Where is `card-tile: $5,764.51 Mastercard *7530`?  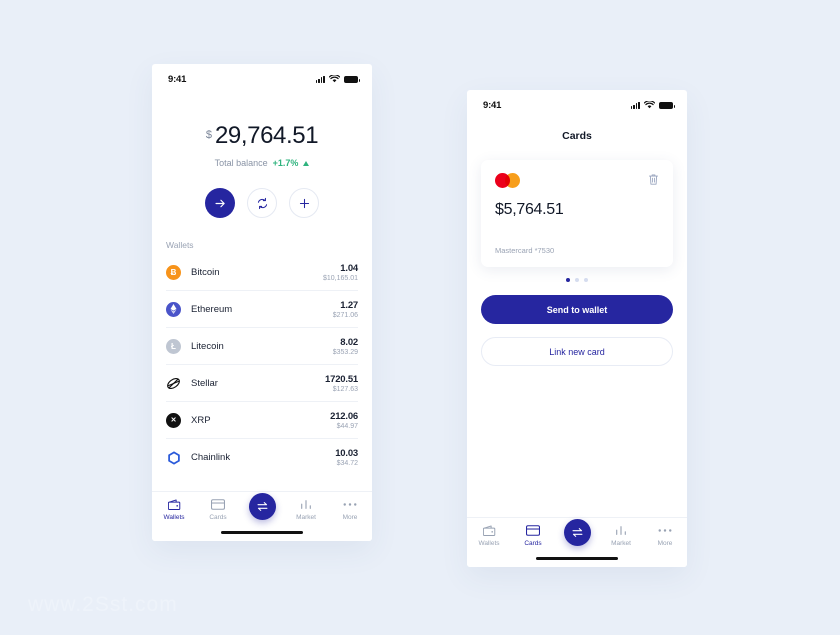 card-tile: $5,764.51 Mastercard *7530 is located at coordinates (577, 213).